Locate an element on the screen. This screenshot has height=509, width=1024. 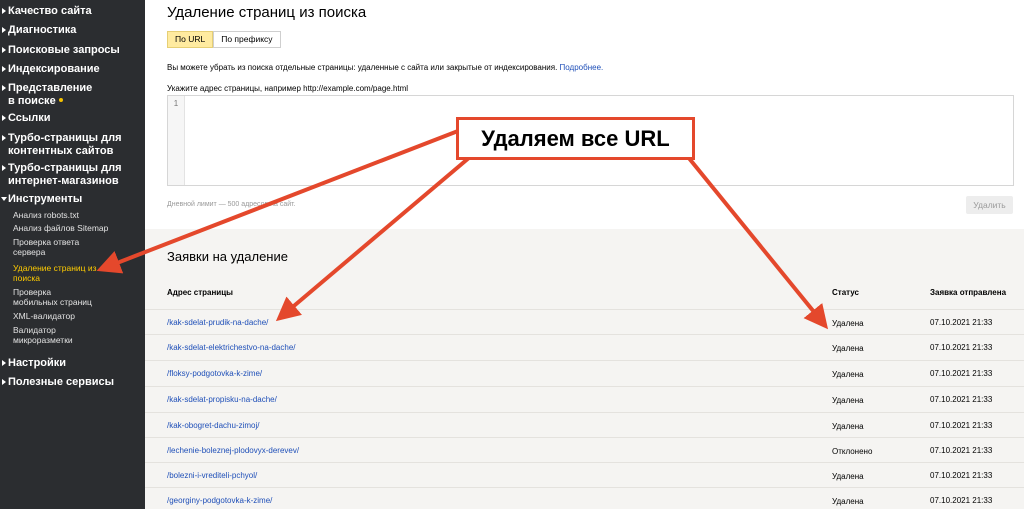
tool-robots-analysis: Анализ robots.txt is located at coordinates (77, 215).